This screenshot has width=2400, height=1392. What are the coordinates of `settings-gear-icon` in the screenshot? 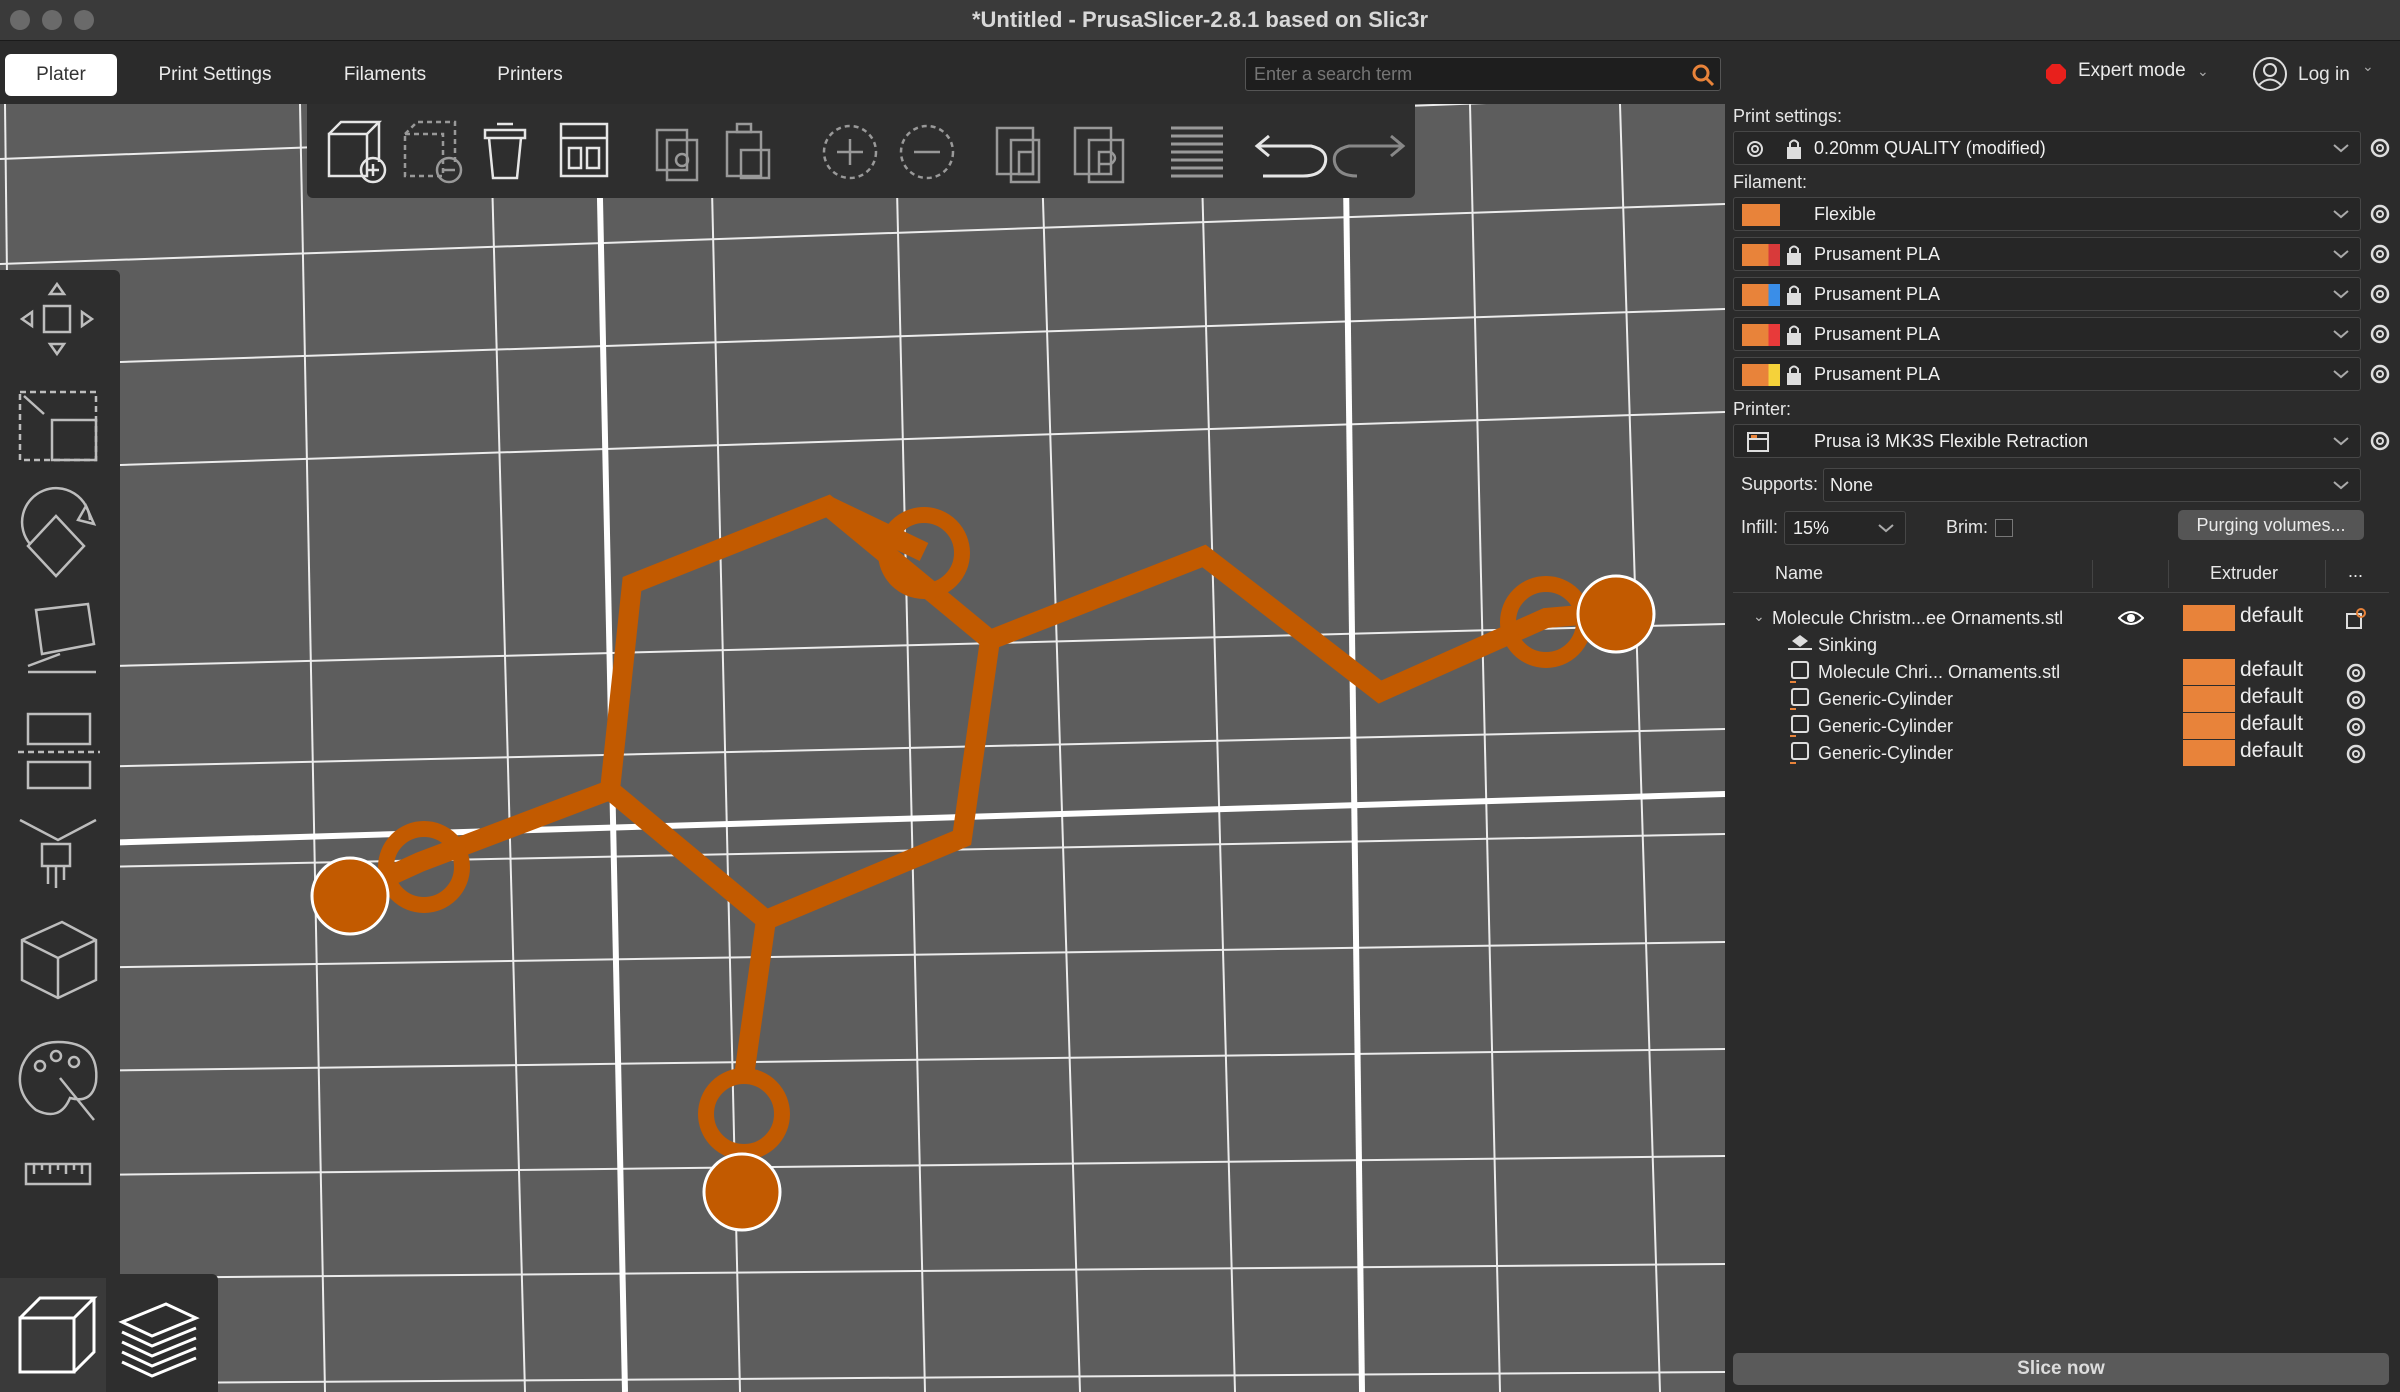 It's located at (2380, 148).